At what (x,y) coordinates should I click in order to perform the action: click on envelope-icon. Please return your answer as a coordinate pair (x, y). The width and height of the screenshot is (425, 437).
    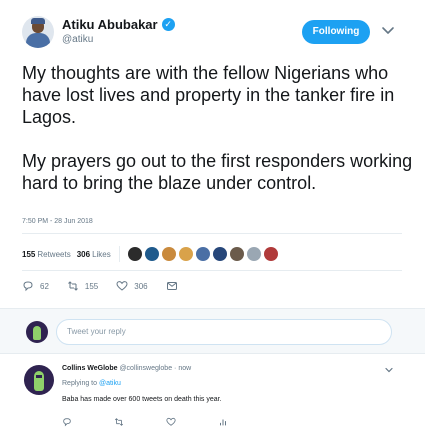
    Looking at the image, I should click on (172, 286).